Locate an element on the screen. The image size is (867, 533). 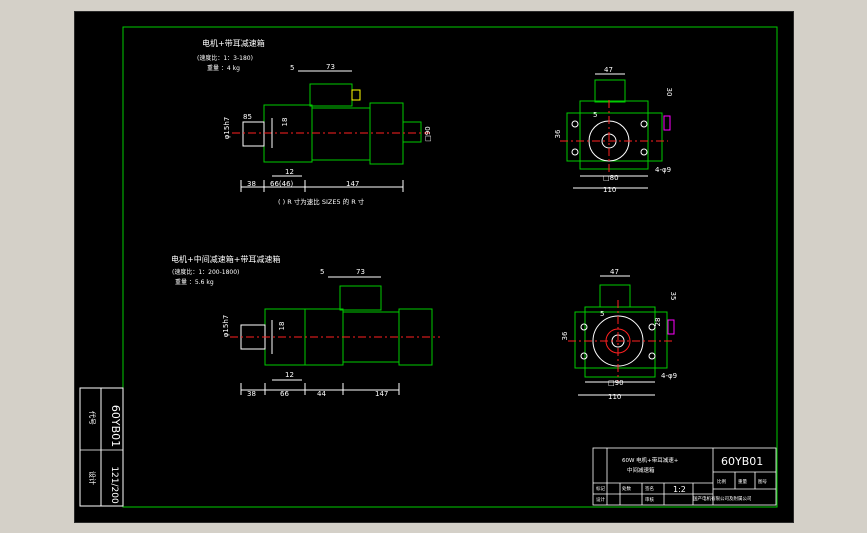
tb-c2: 重量 is located at coordinates (742, 481).